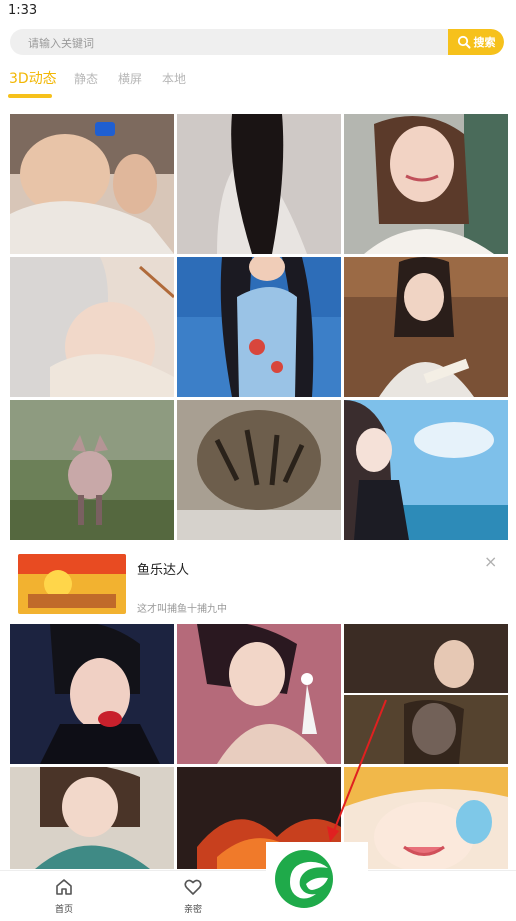 The height and width of the screenshot is (921, 516). What do you see at coordinates (259, 184) in the screenshot?
I see `wallpaper-tile-long-hair-back` at bounding box center [259, 184].